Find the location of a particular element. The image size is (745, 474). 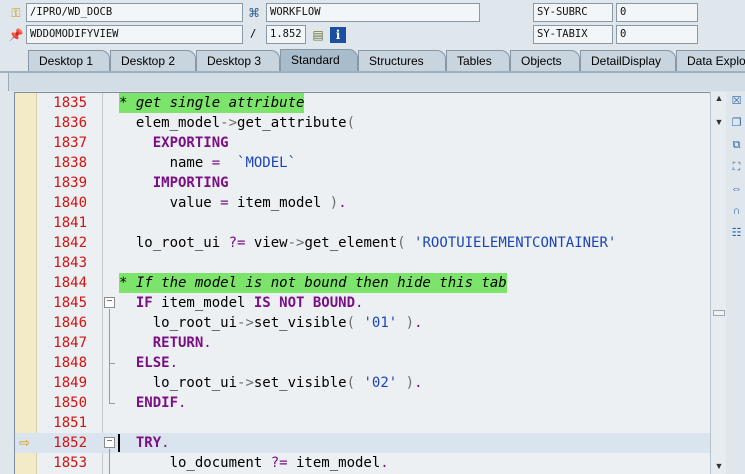

scroll-thumb is located at coordinates (719, 313).